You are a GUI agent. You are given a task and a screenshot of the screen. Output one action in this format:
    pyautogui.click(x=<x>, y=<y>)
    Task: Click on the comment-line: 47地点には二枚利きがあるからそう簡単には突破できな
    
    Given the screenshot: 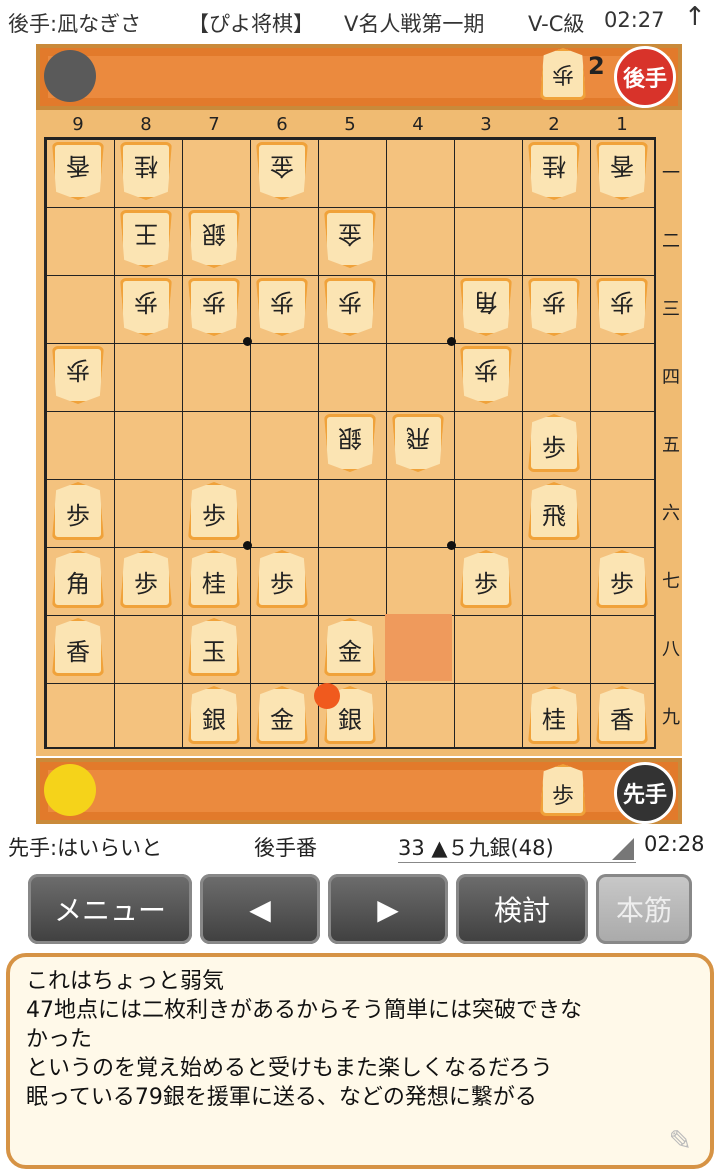 What is the action you would take?
    pyautogui.click(x=304, y=1010)
    